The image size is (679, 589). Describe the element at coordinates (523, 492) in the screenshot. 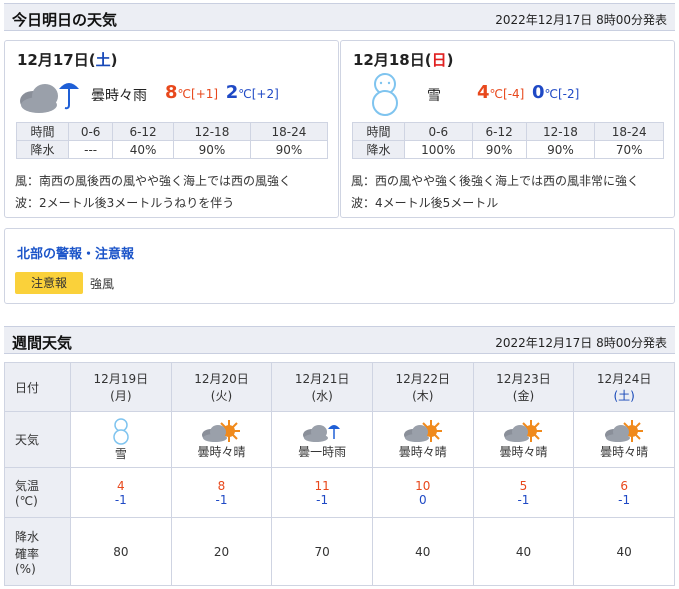

I see `temp-cell: 5 -1` at that location.